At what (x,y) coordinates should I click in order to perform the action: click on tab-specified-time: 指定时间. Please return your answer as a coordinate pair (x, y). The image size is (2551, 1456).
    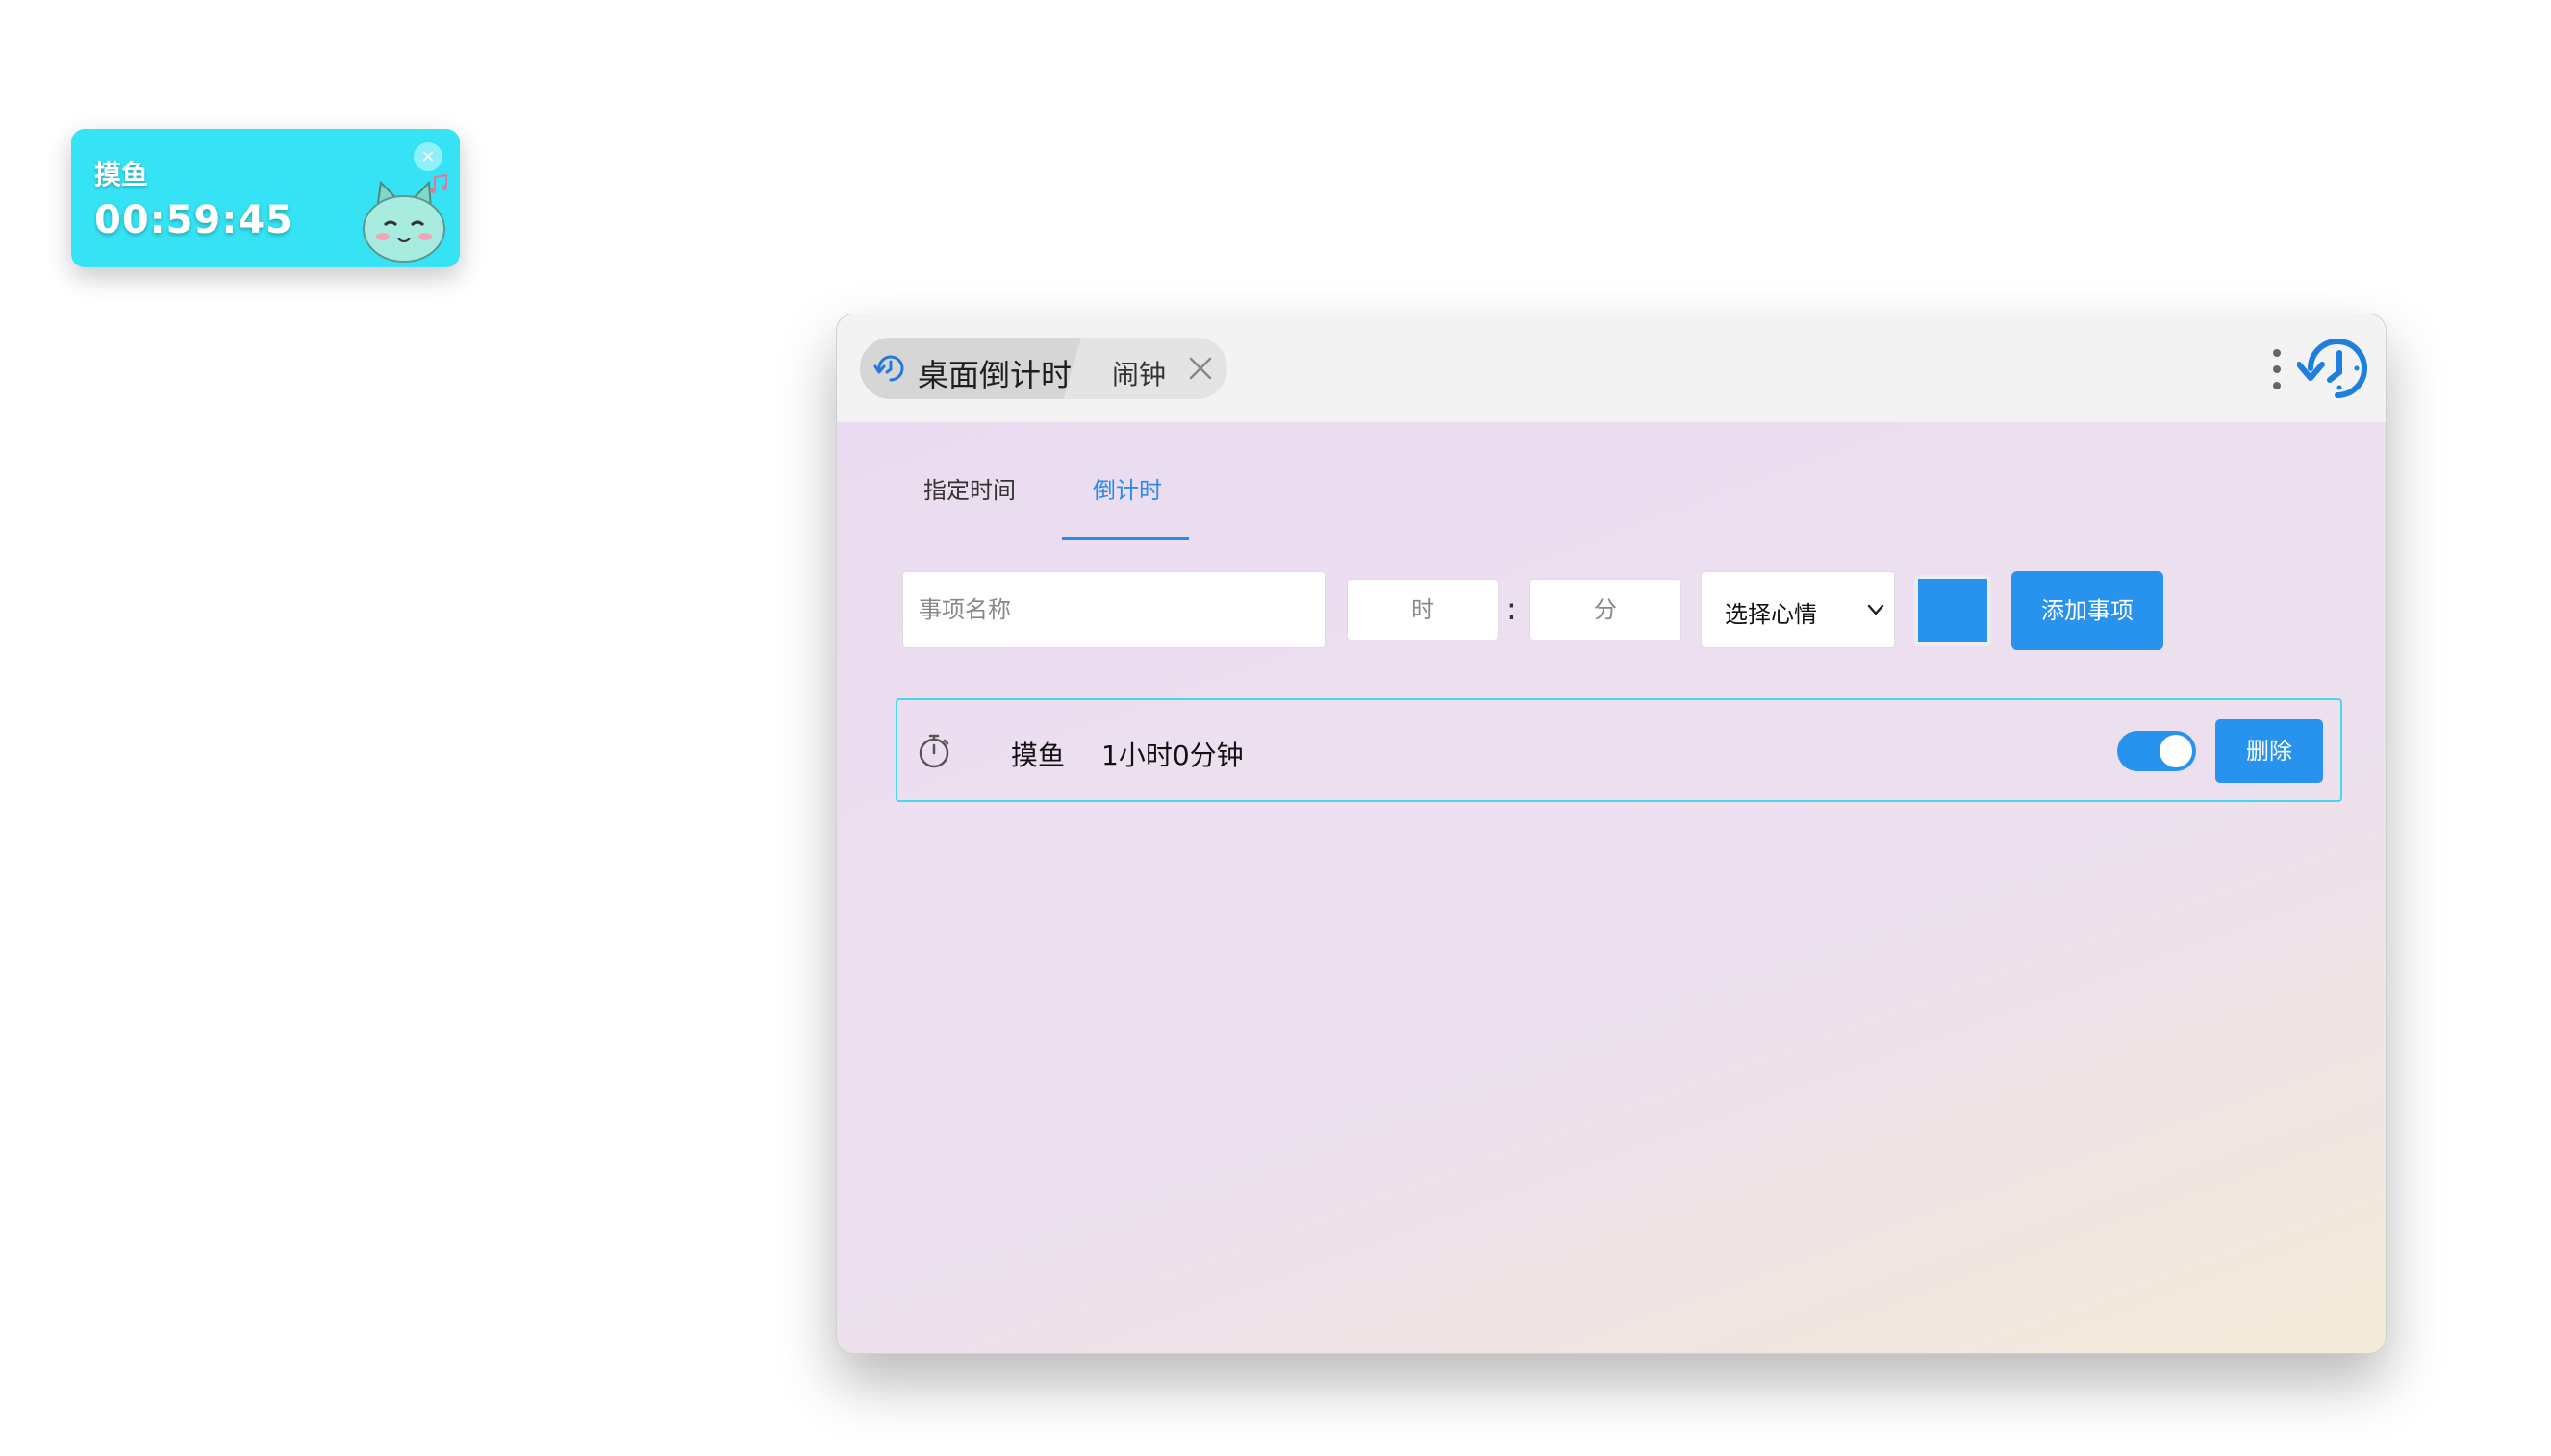
    Looking at the image, I should click on (970, 488).